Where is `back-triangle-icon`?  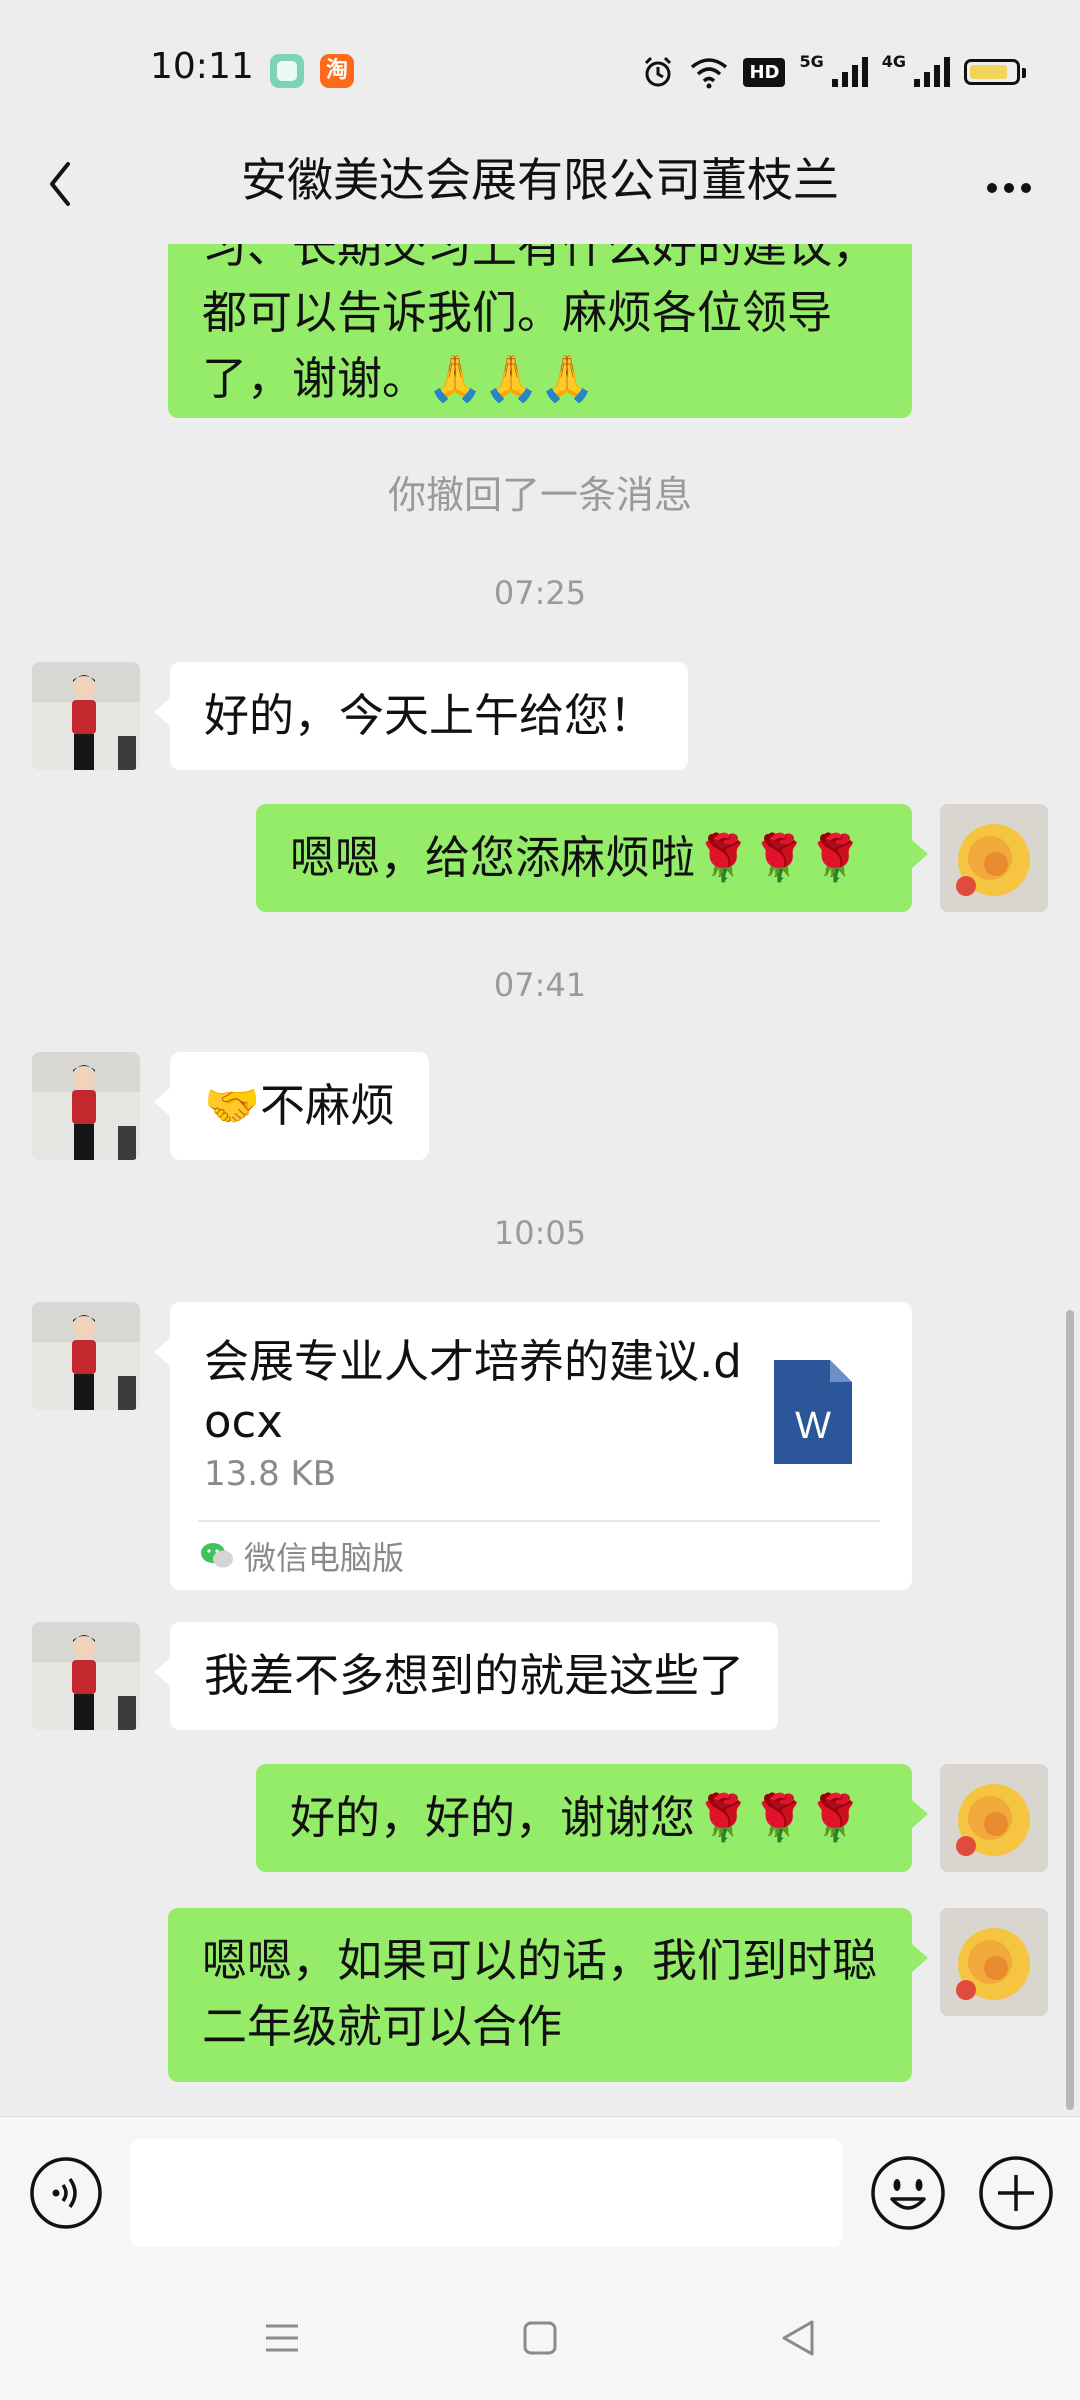 back-triangle-icon is located at coordinates (798, 2338).